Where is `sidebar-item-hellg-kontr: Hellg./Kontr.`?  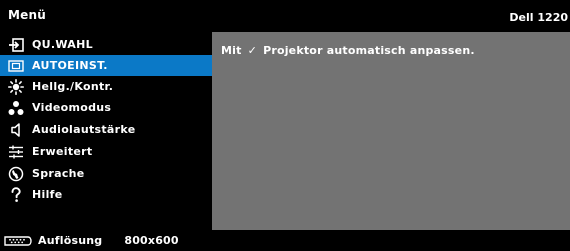
sidebar-item-hellg-kontr: Hellg./Kontr. is located at coordinates (106, 86).